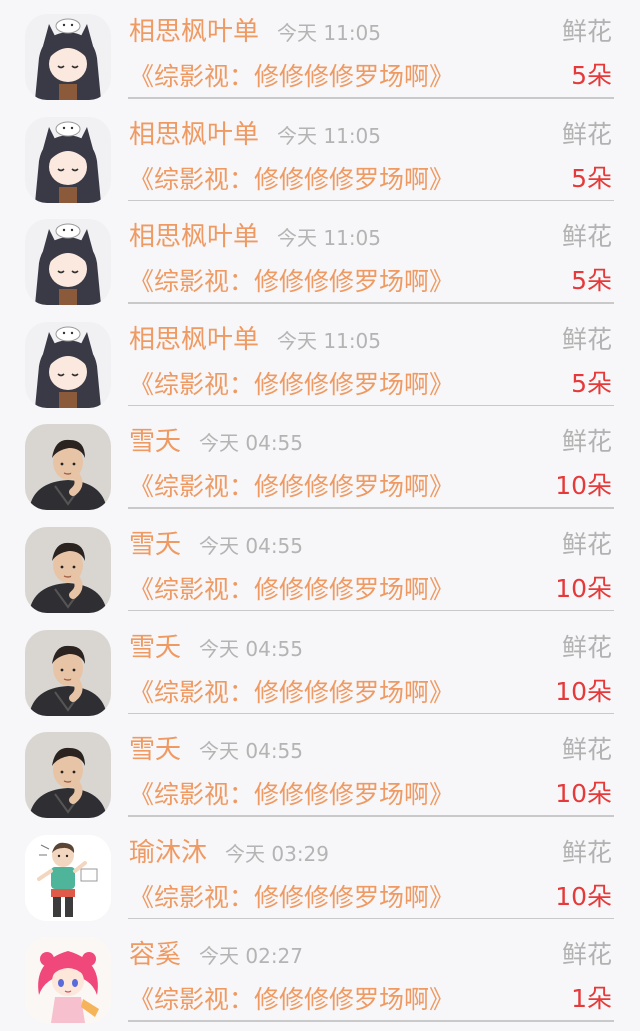  Describe the element at coordinates (320, 974) in the screenshot. I see `list-item: 容奚 今天 02:27 鲜花 《综影视：修修修修罗场啊》 1朵` at that location.